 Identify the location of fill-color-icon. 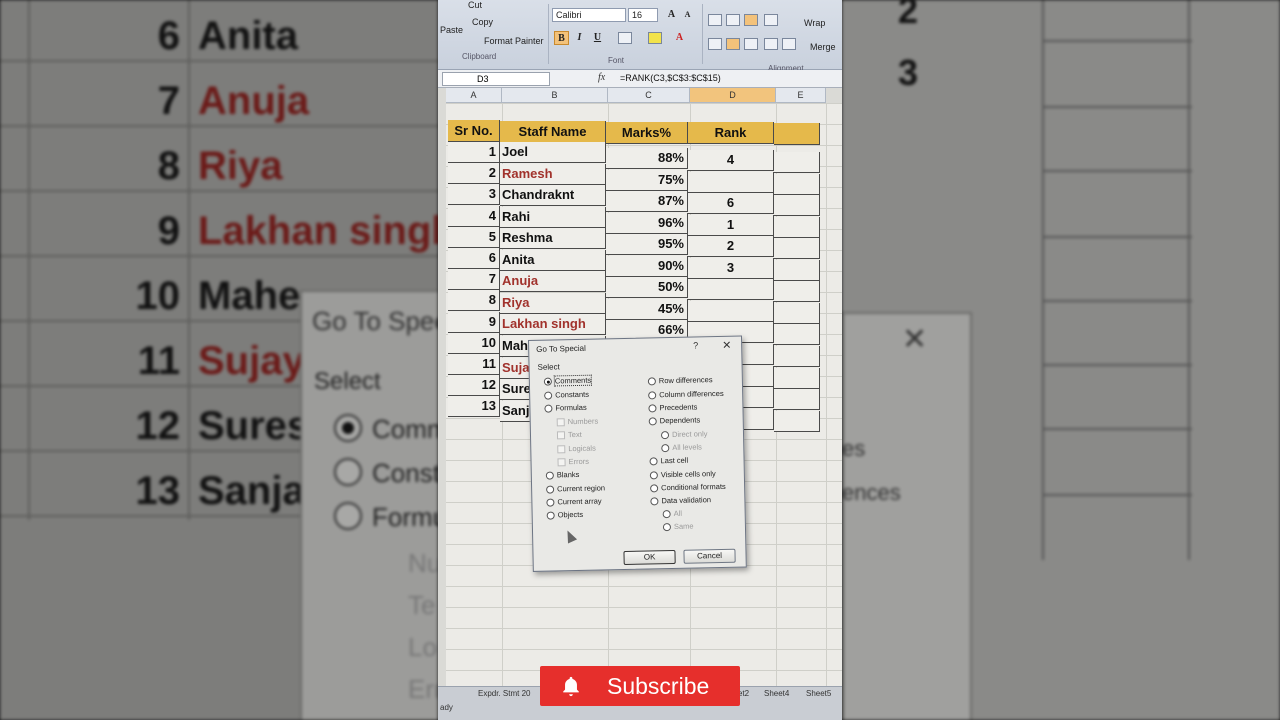
(655, 38).